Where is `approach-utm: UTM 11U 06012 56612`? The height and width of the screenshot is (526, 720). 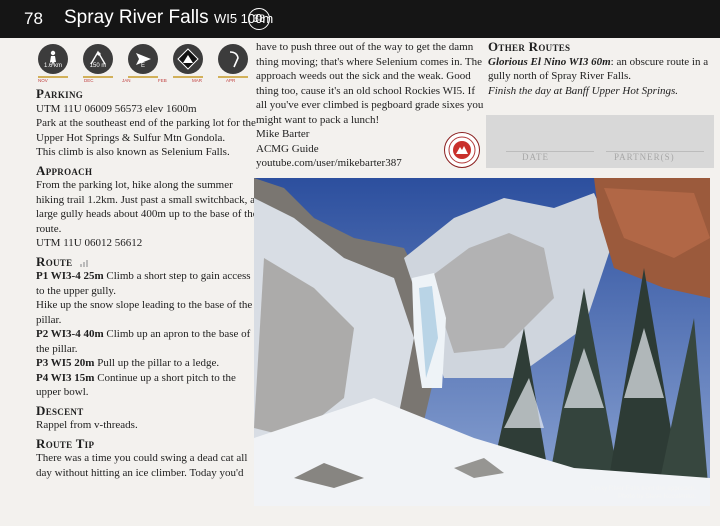
approach-utm: UTM 11U 06012 56612 is located at coordinates (89, 243).